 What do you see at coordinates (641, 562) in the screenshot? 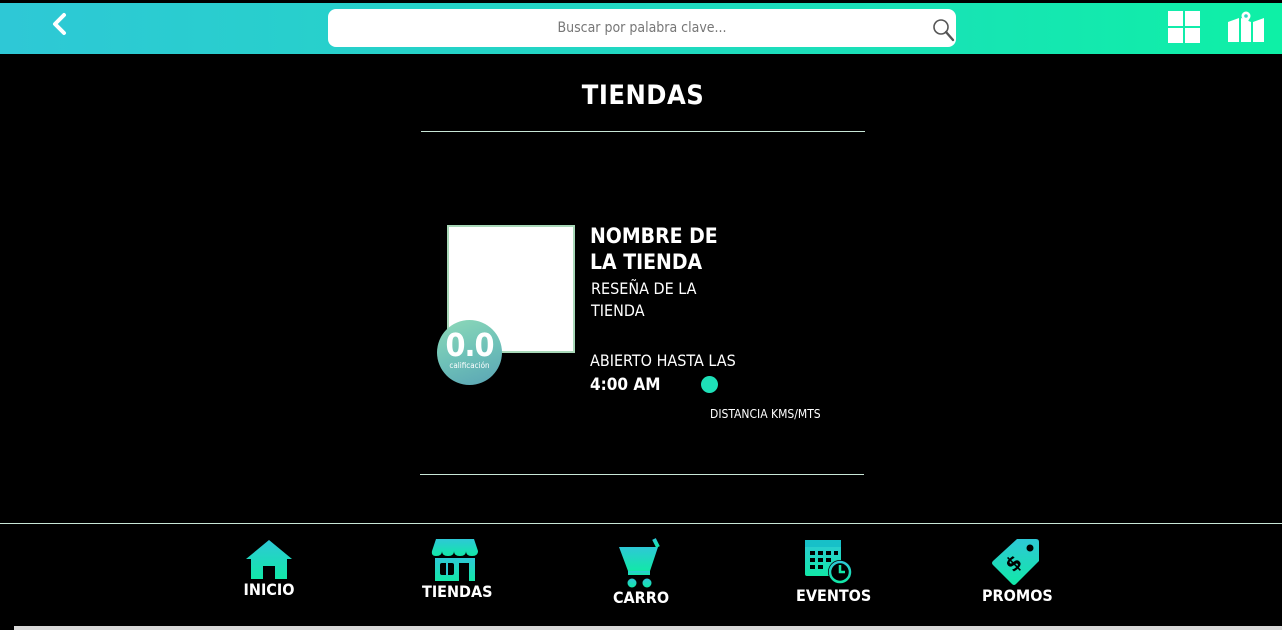
I see `cart-icon` at bounding box center [641, 562].